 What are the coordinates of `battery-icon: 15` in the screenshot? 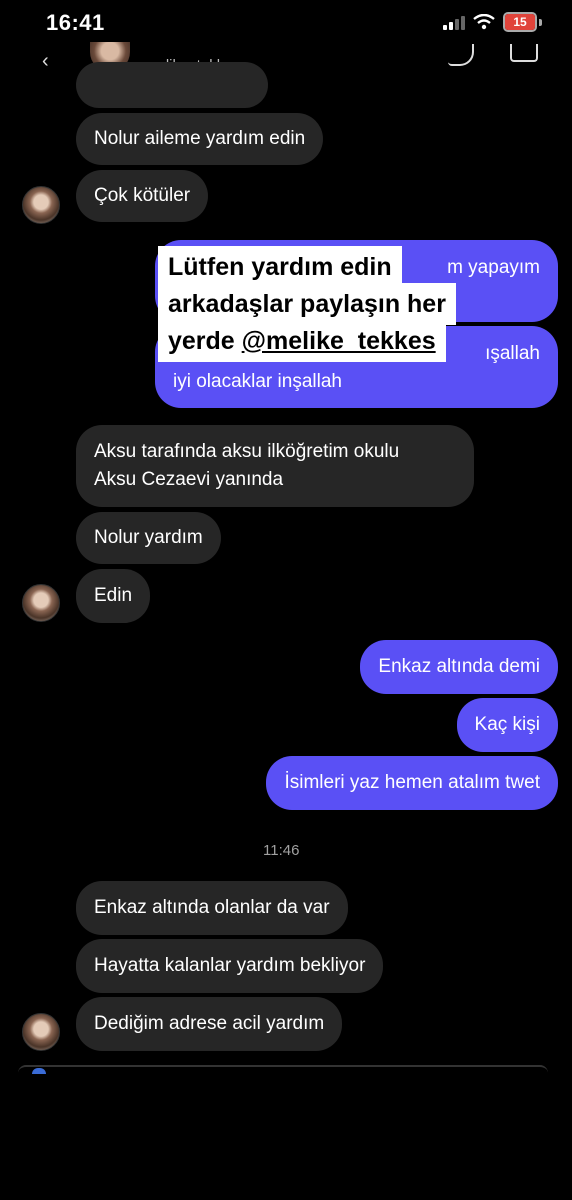 It's located at (520, 22).